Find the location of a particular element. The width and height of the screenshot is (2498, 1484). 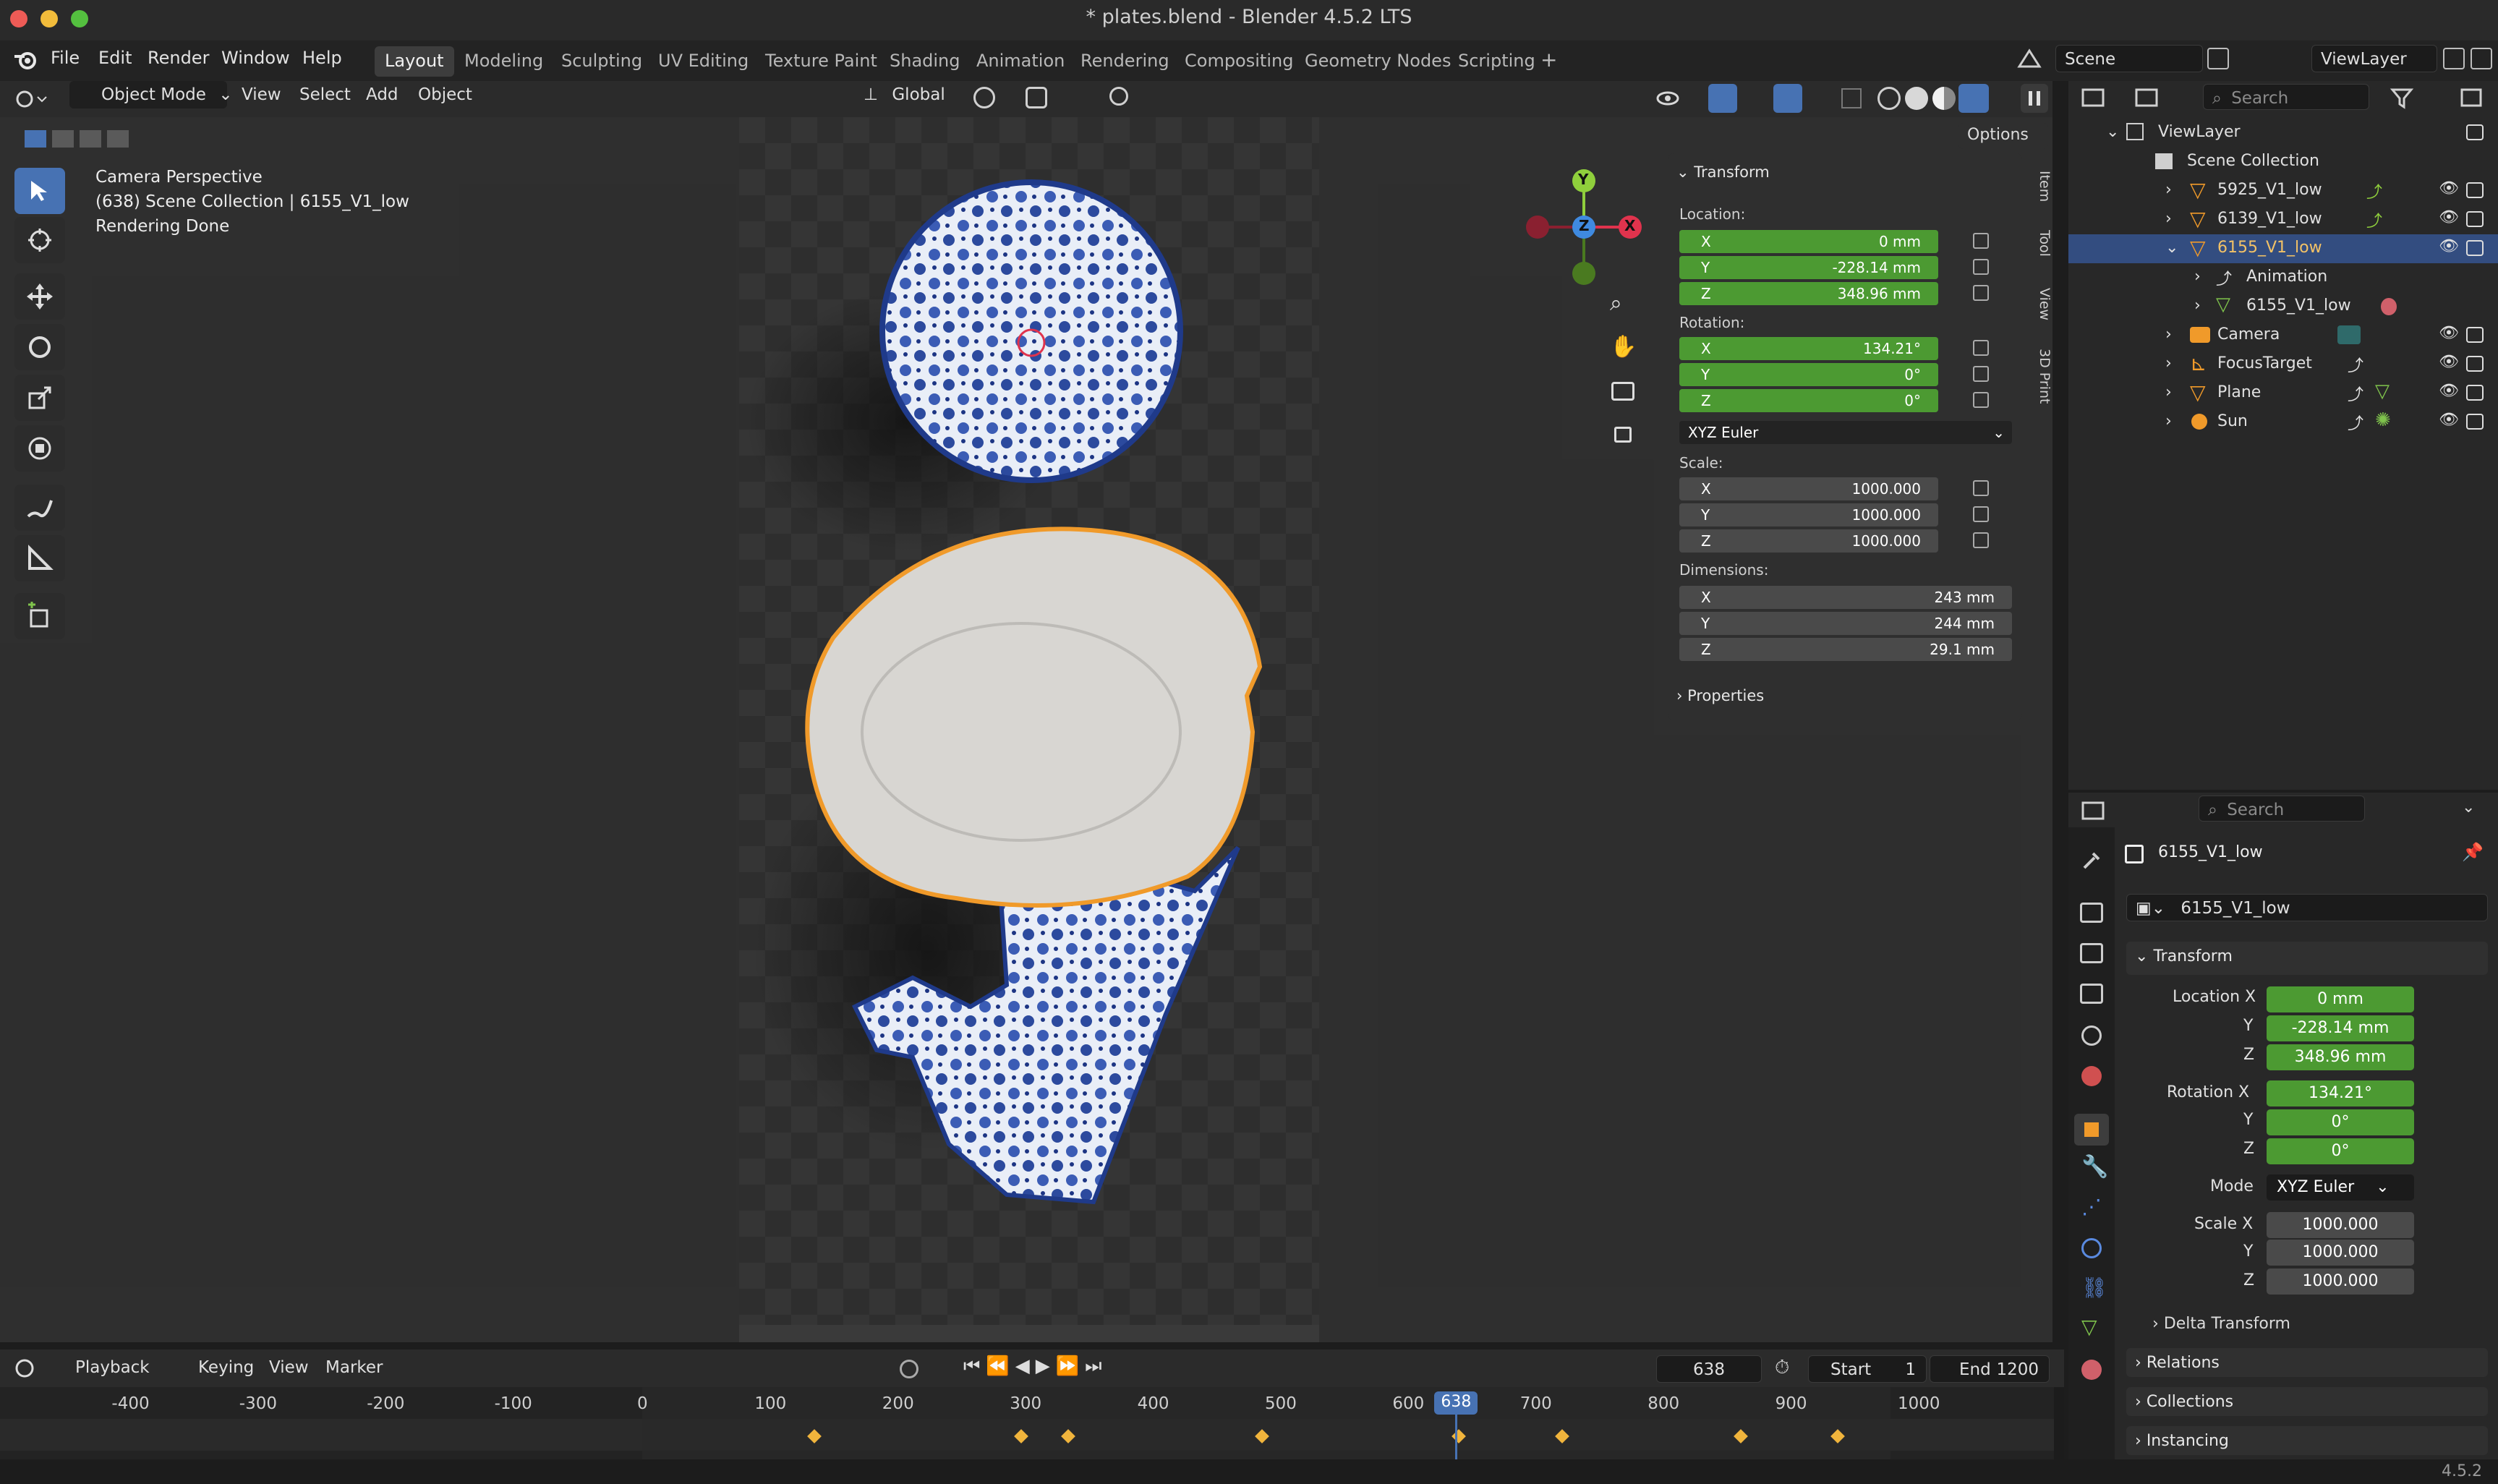

scene-tab-icon is located at coordinates (2091, 1035).